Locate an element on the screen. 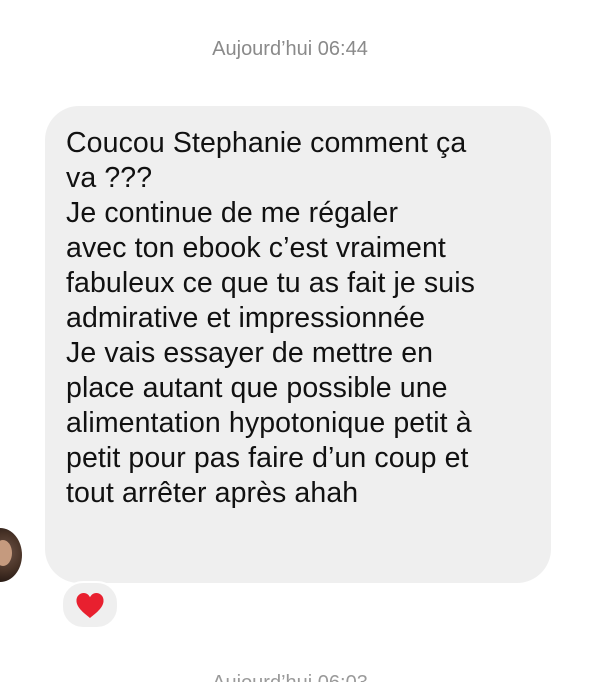 The image size is (613, 682). message-line: Je vais essayer de mettre en is located at coordinates (250, 353).